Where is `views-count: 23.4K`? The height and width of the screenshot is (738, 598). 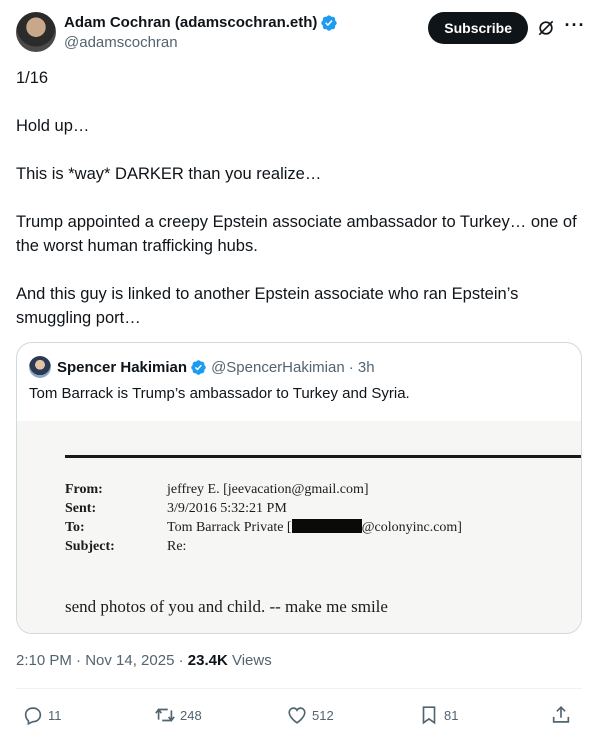
views-count: 23.4K is located at coordinates (207, 660).